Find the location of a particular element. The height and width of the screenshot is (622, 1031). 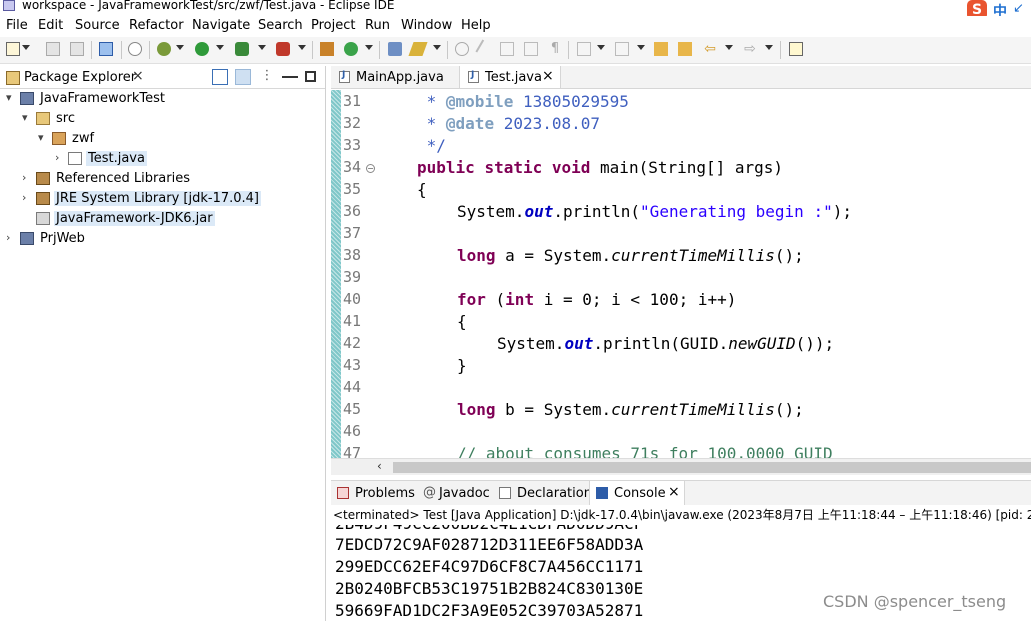

last-edit-location-icon is located at coordinates (661, 49).